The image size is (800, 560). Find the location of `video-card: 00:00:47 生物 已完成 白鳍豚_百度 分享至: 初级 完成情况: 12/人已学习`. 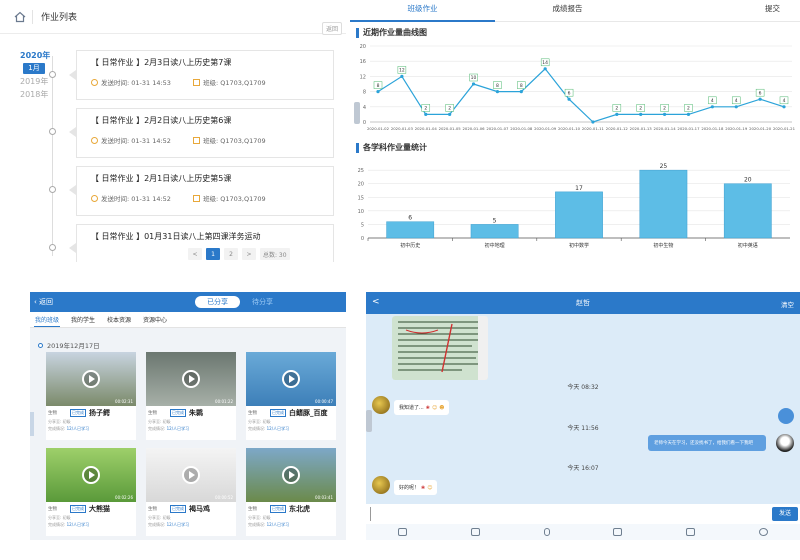

video-card: 00:00:47 生物 已完成 白鳍豚_百度 分享至: 初级 完成情况: 12/人已学习 is located at coordinates (291, 396).